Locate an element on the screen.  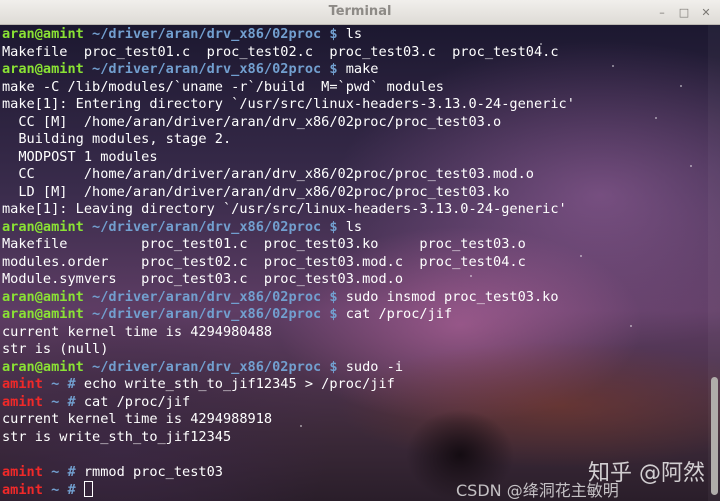
command-text: echo write_sth_to_jif12345 > /proc/jif is located at coordinates (239, 384).